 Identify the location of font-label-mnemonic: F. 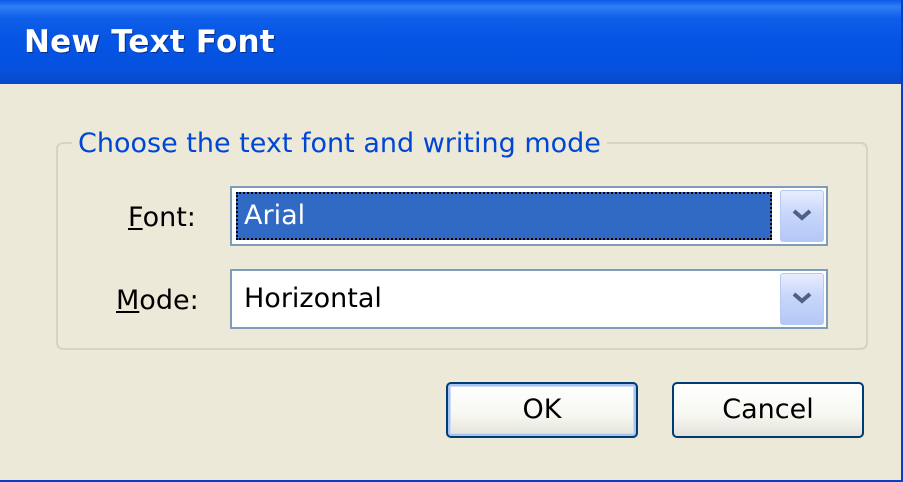
(135, 217).